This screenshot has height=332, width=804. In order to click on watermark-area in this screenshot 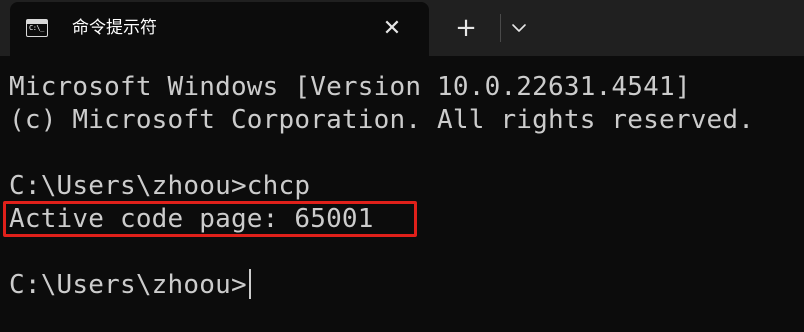, I will do `click(745, 320)`.